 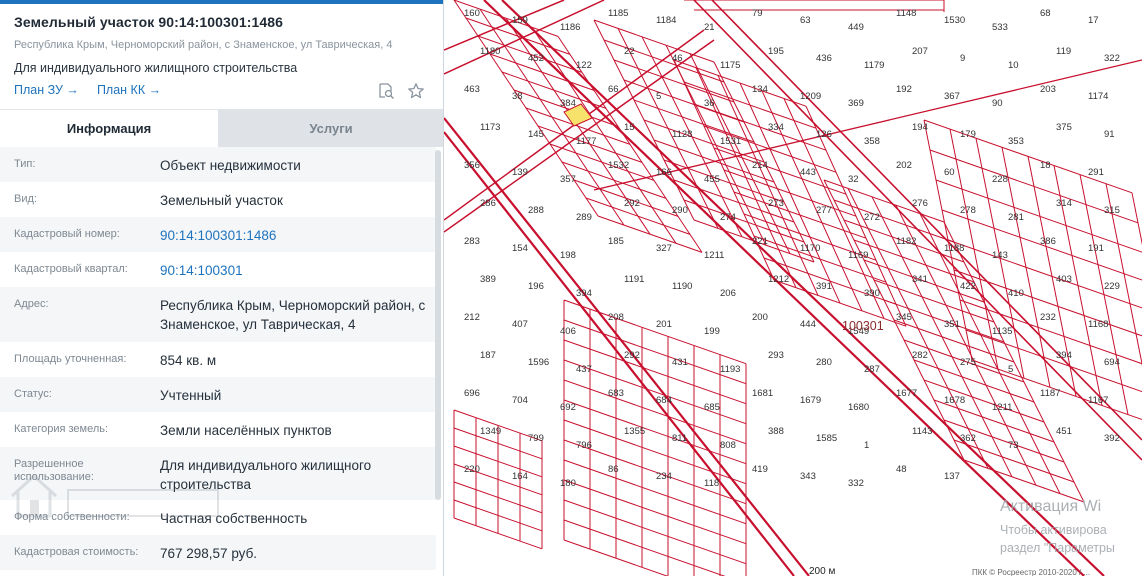 What do you see at coordinates (1064, 279) in the screenshot?
I see `parcel-number-label: 403` at bounding box center [1064, 279].